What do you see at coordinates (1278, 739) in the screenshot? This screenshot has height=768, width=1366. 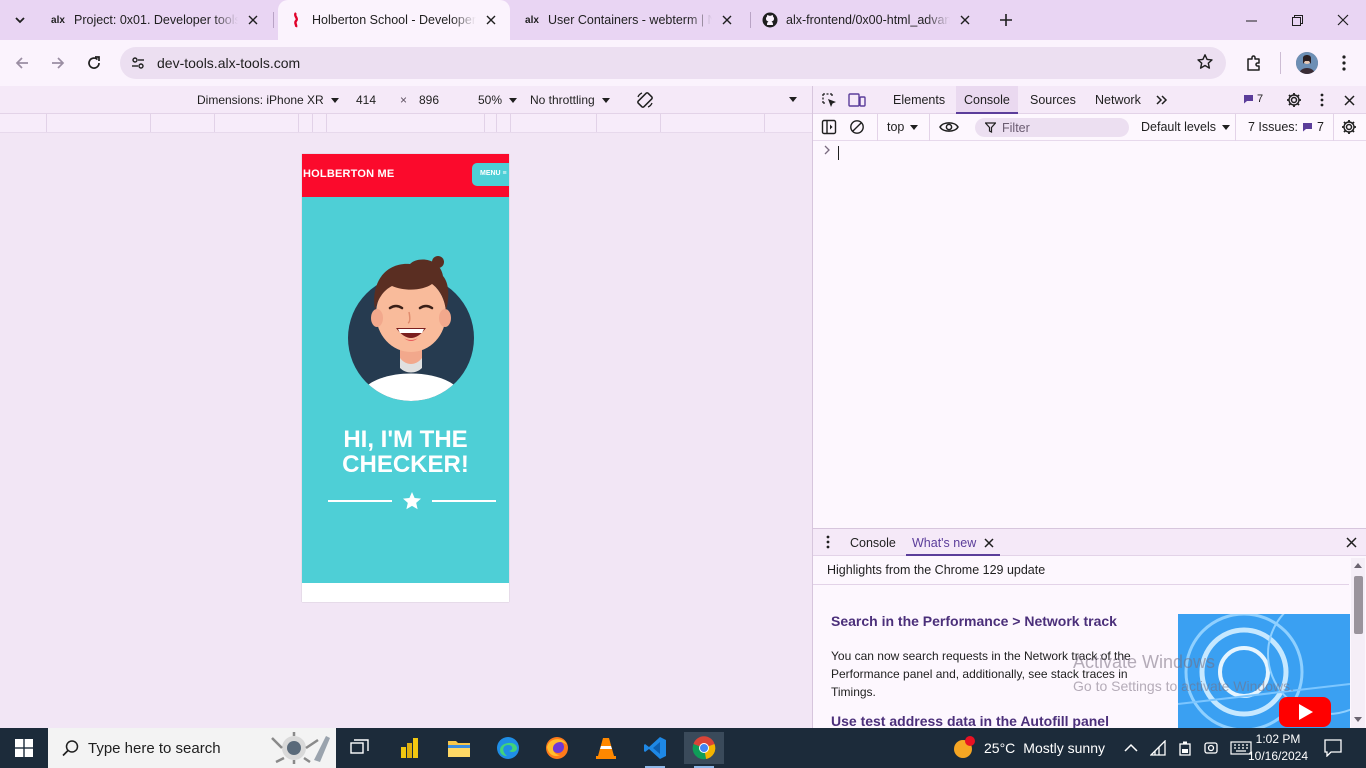 I see `clock-time: 1:02 PM` at bounding box center [1278, 739].